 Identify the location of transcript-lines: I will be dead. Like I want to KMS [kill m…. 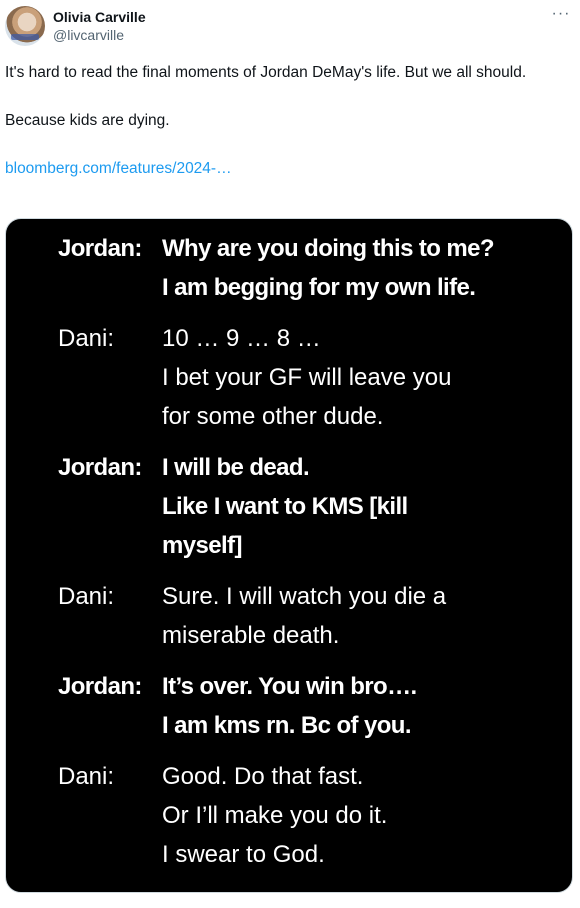
(362, 506).